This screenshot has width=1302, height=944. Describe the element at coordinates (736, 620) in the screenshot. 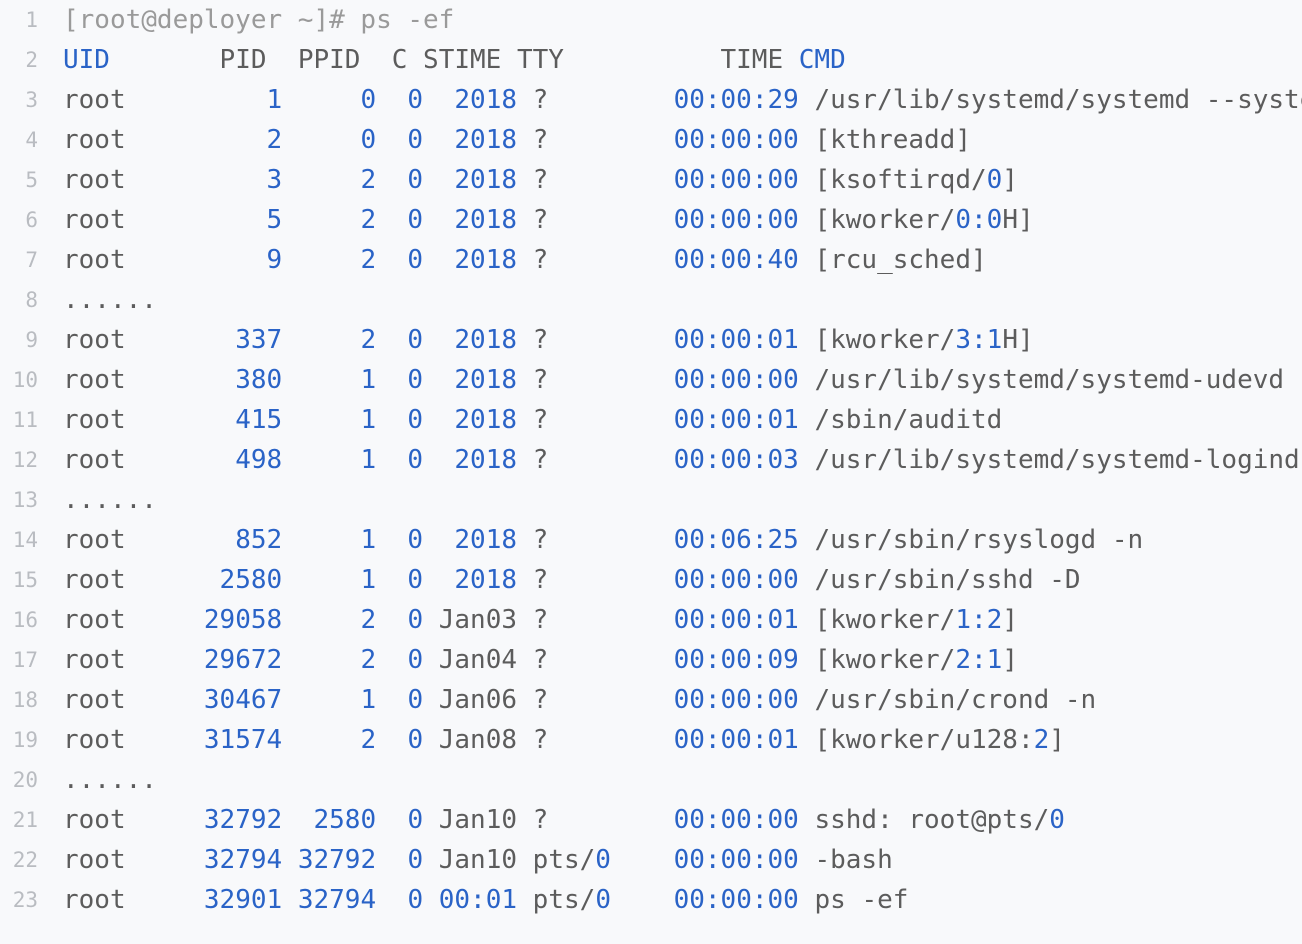

I see `number-token: 00:00:01` at that location.